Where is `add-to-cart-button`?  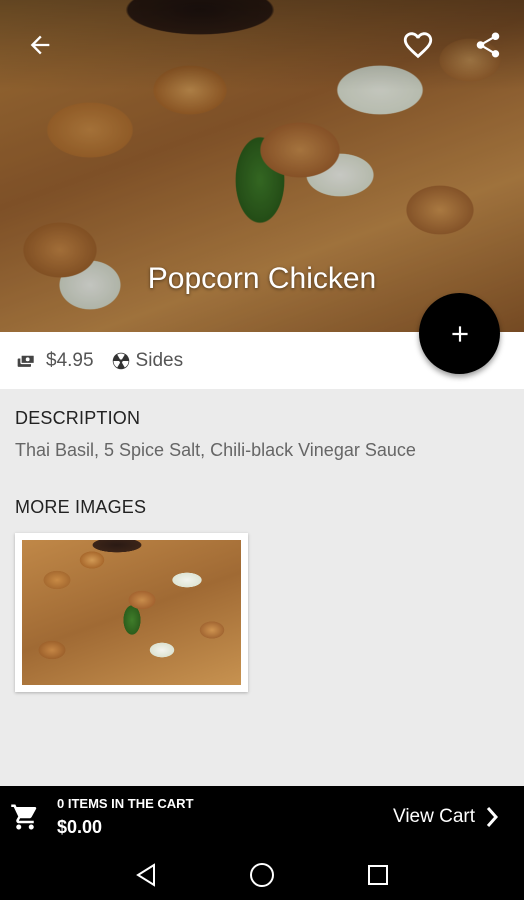 add-to-cart-button is located at coordinates (459, 333).